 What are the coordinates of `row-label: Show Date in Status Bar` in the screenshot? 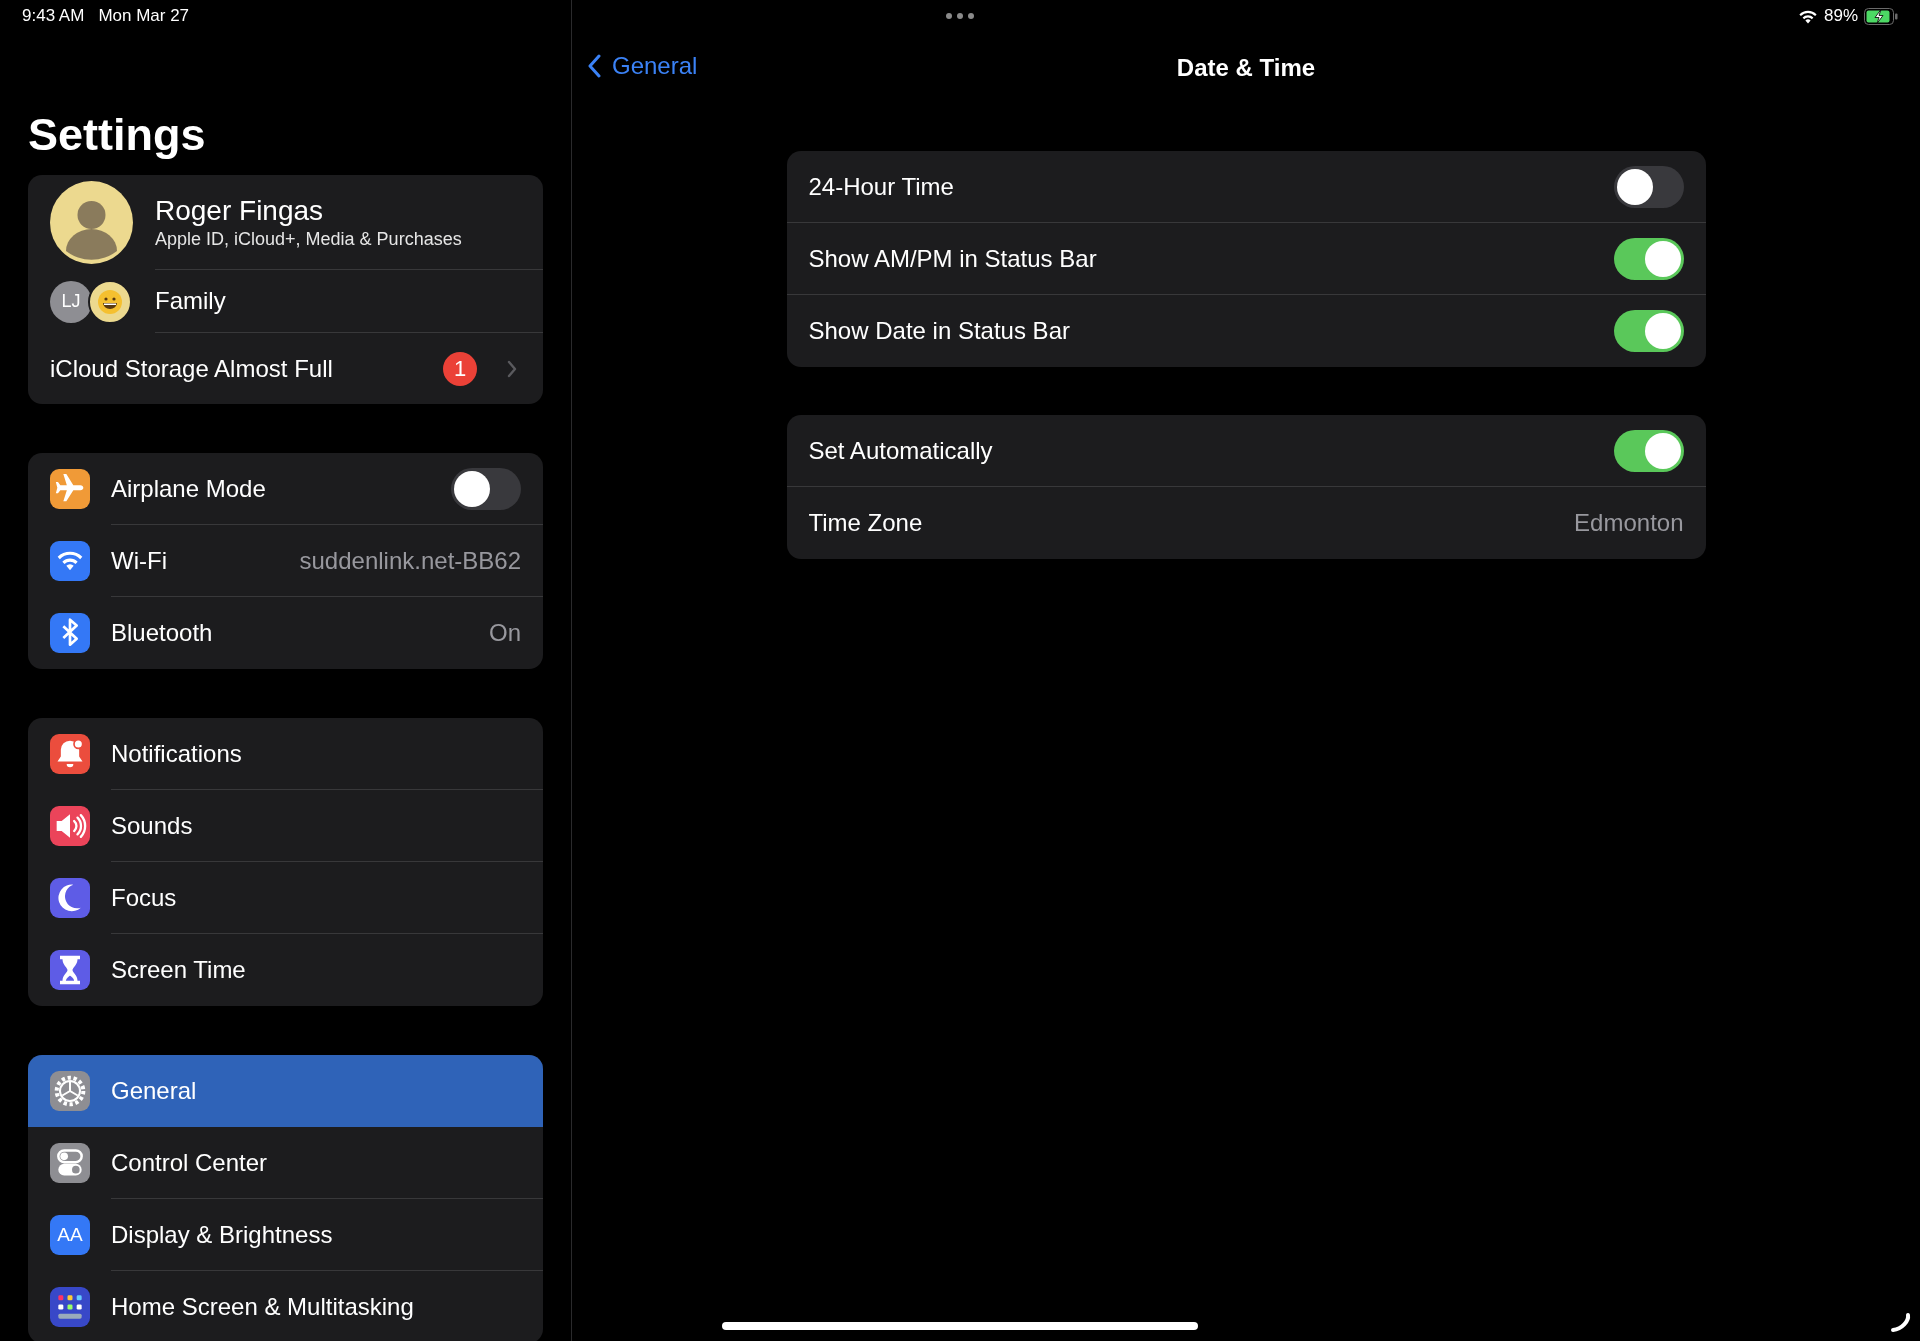 It's located at (939, 331).